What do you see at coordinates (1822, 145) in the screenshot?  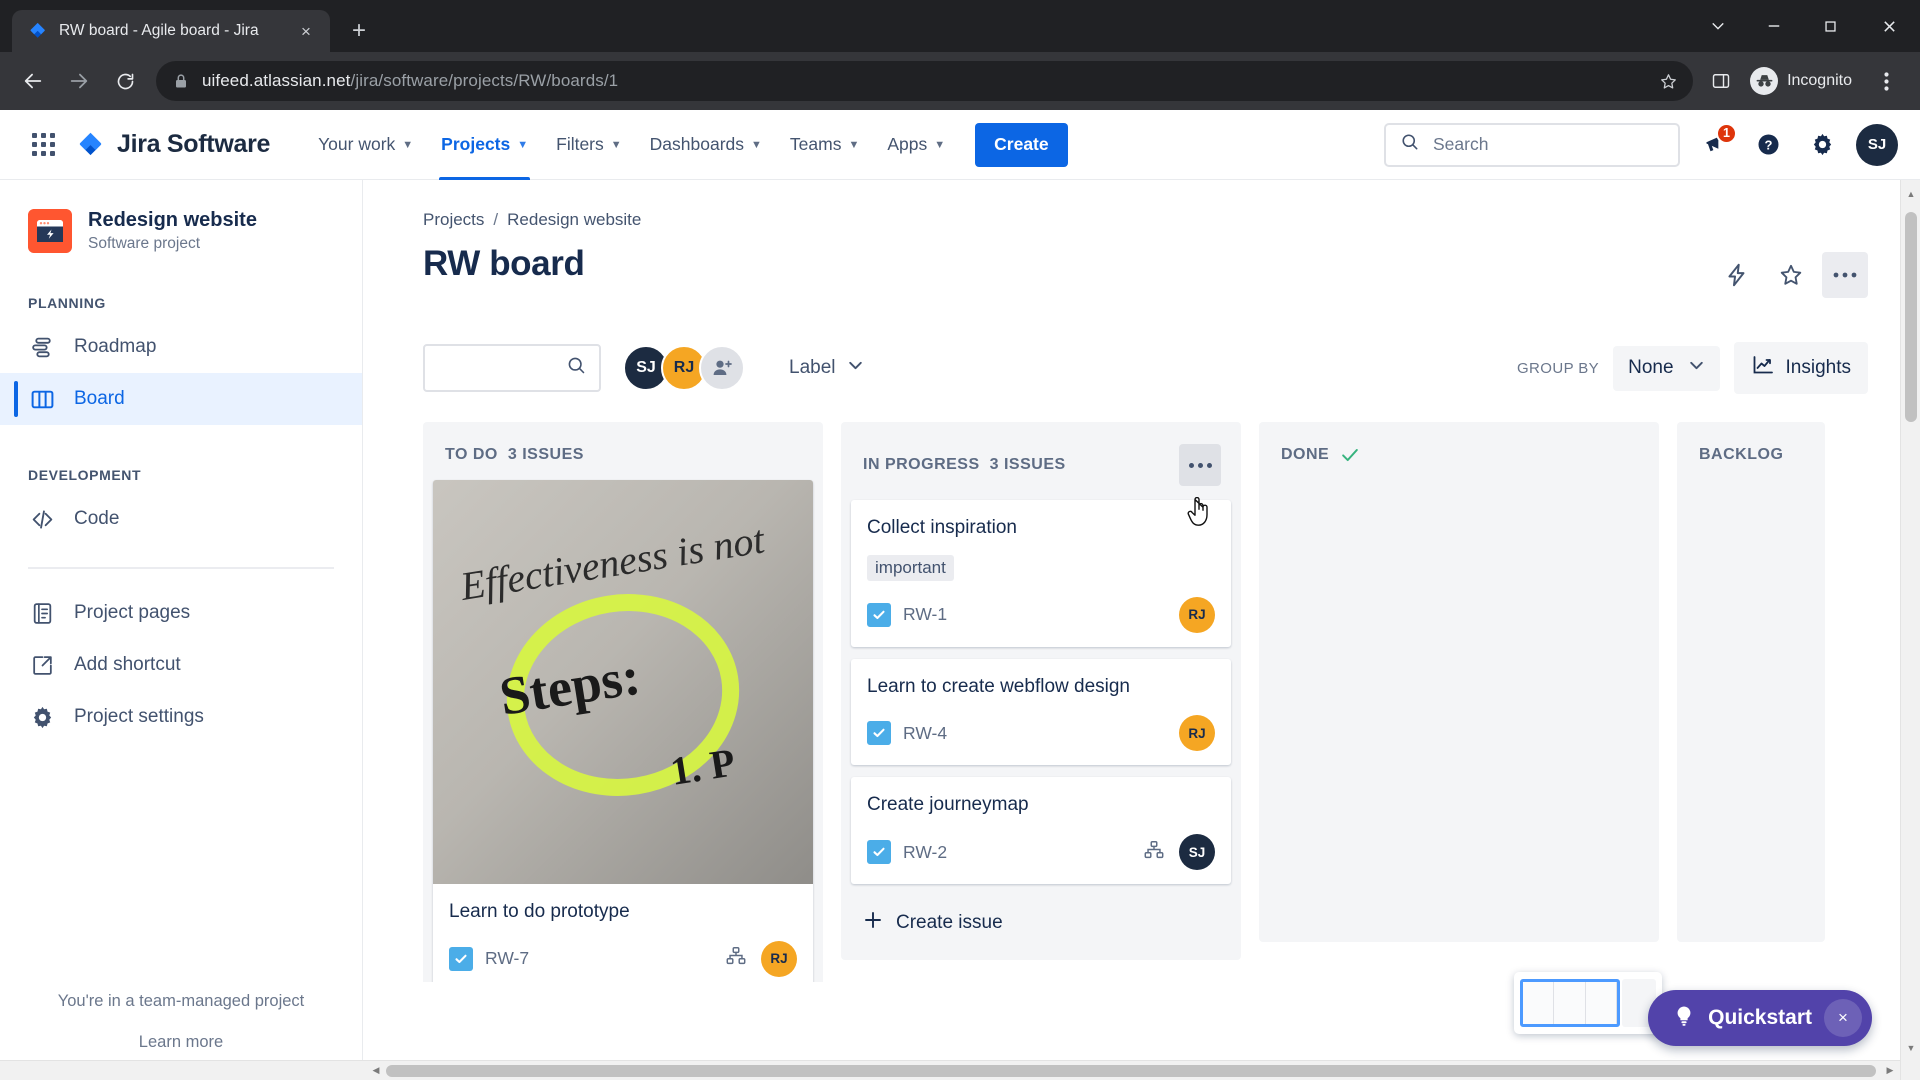 I see `settings-button` at bounding box center [1822, 145].